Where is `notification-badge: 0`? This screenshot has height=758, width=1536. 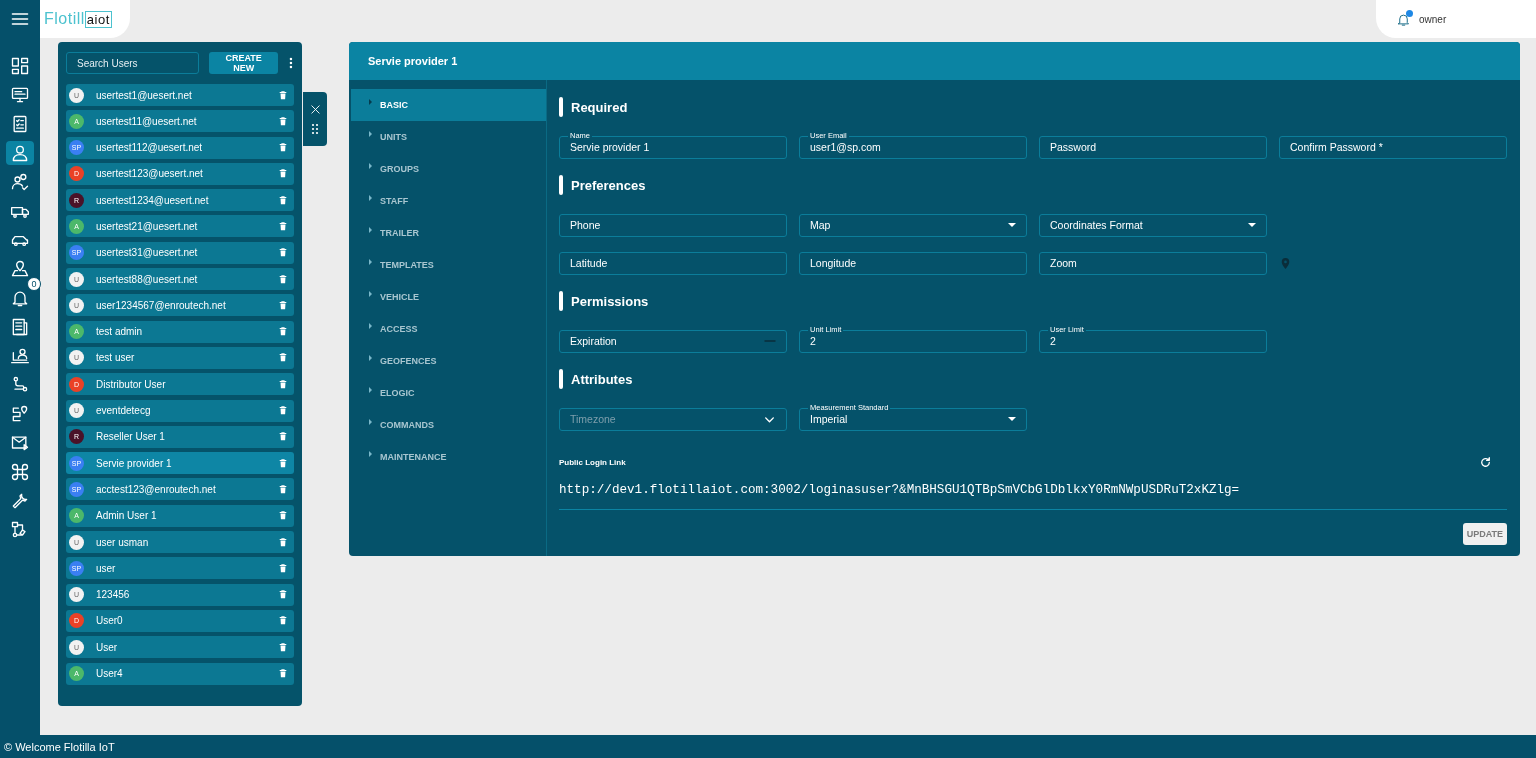 notification-badge: 0 is located at coordinates (34, 284).